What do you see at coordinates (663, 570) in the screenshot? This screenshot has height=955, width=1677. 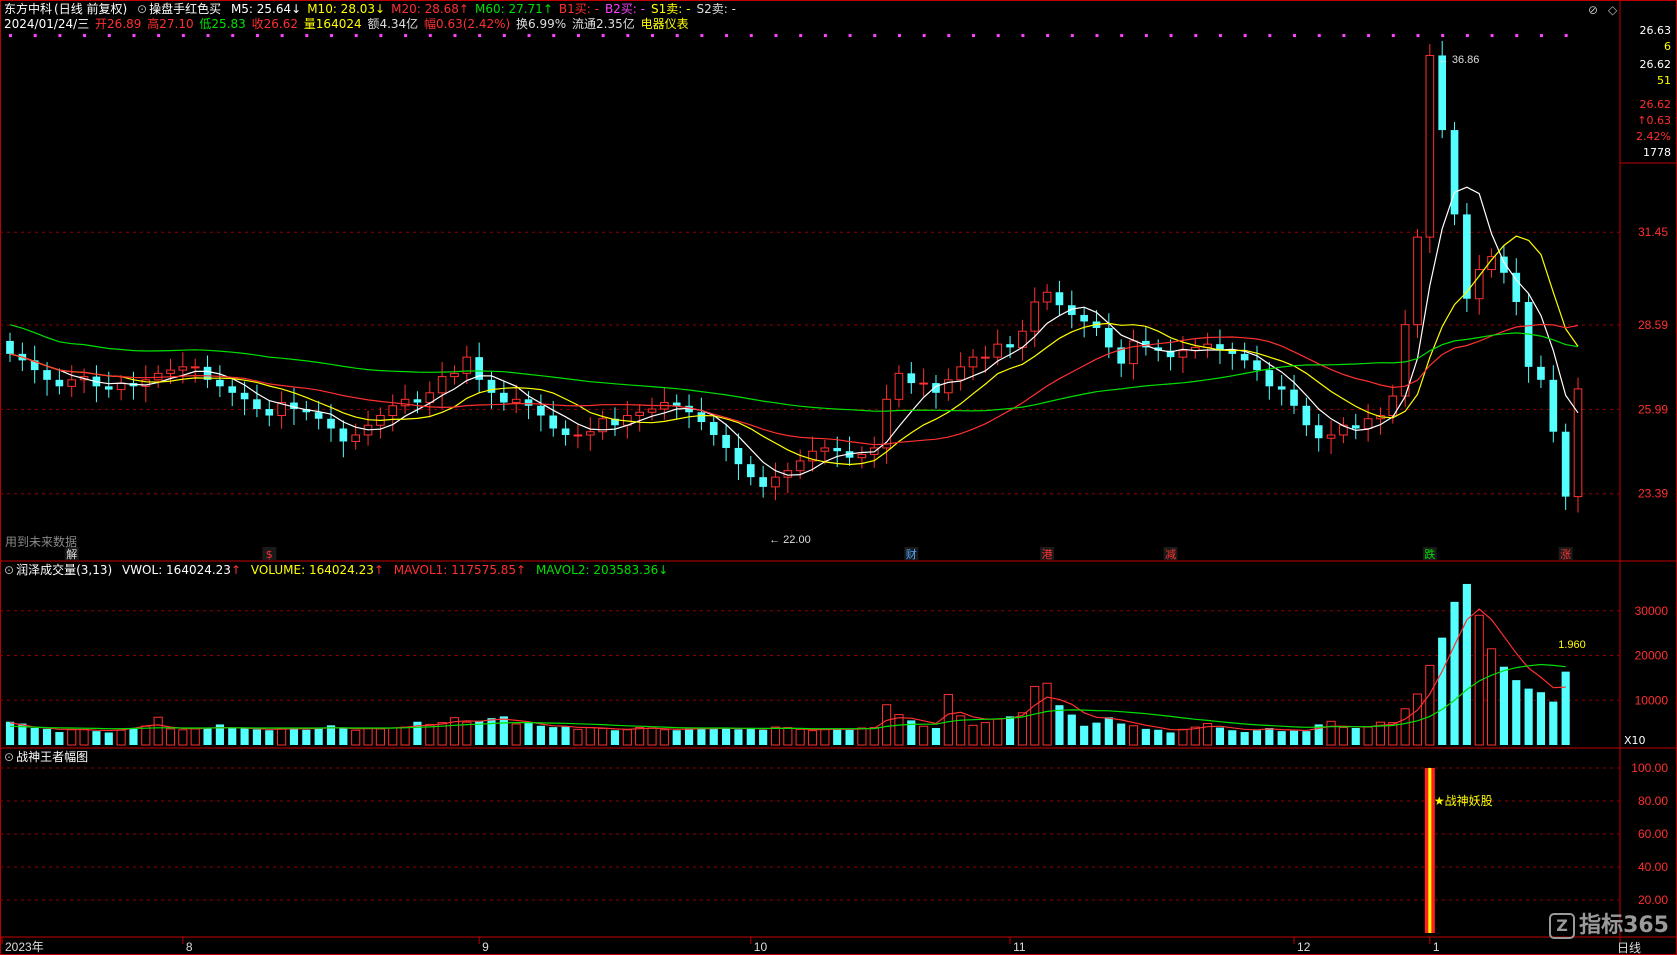 I see `mavol2-arrow: ↓` at bounding box center [663, 570].